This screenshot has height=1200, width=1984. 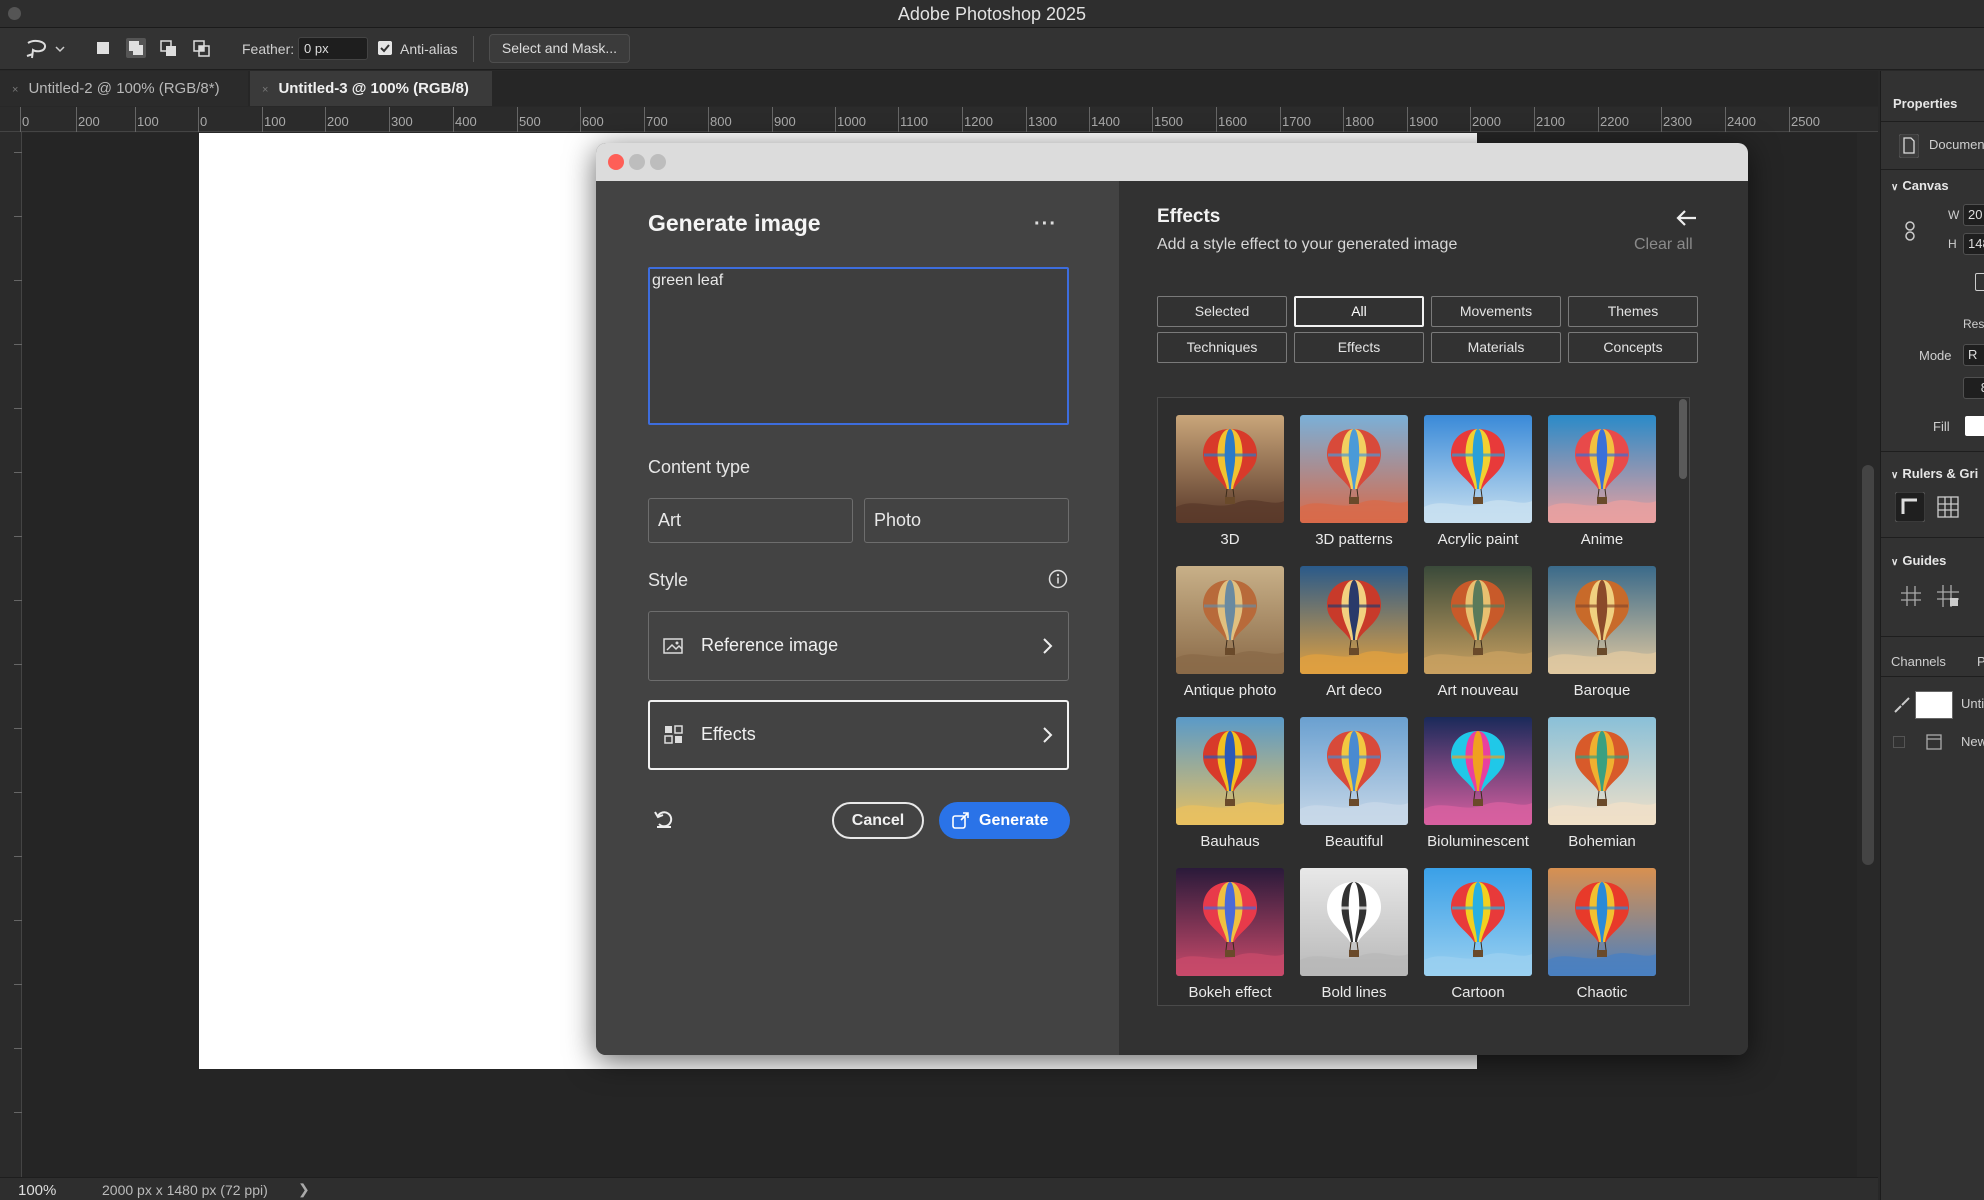 I want to click on filter-chip-effects: Effects, so click(x=1359, y=347).